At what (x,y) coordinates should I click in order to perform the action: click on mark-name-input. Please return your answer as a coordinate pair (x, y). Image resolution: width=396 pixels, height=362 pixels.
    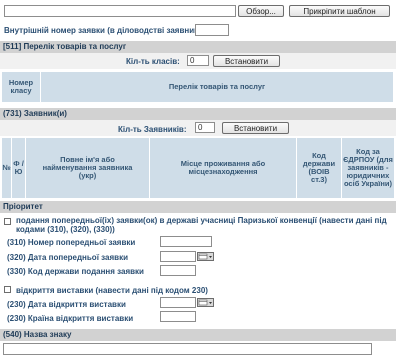
    Looking at the image, I should click on (187, 349).